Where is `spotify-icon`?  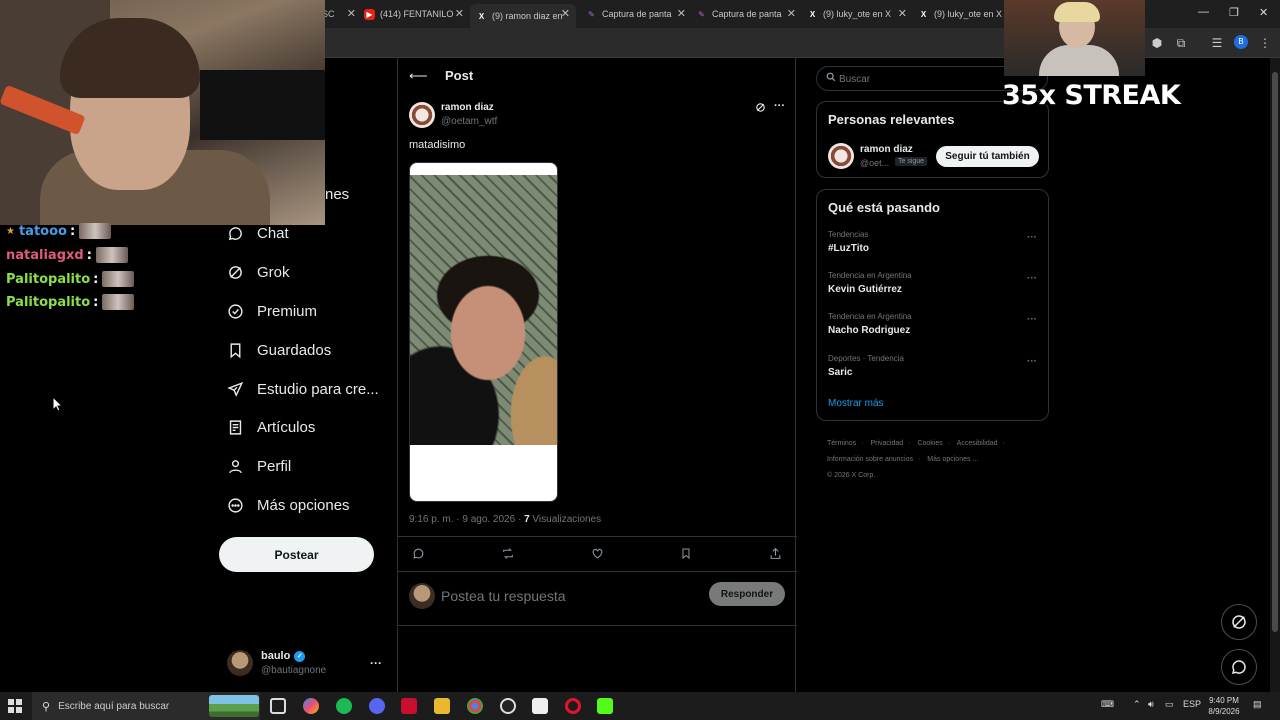 spotify-icon is located at coordinates (344, 706).